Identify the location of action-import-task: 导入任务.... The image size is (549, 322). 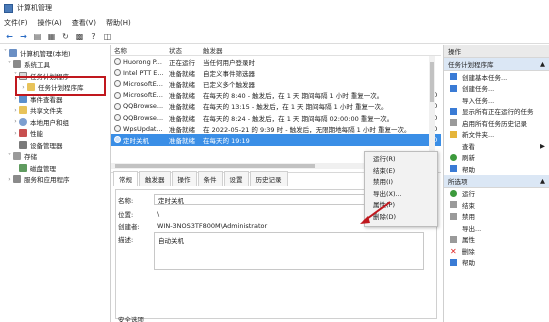
(496, 100).